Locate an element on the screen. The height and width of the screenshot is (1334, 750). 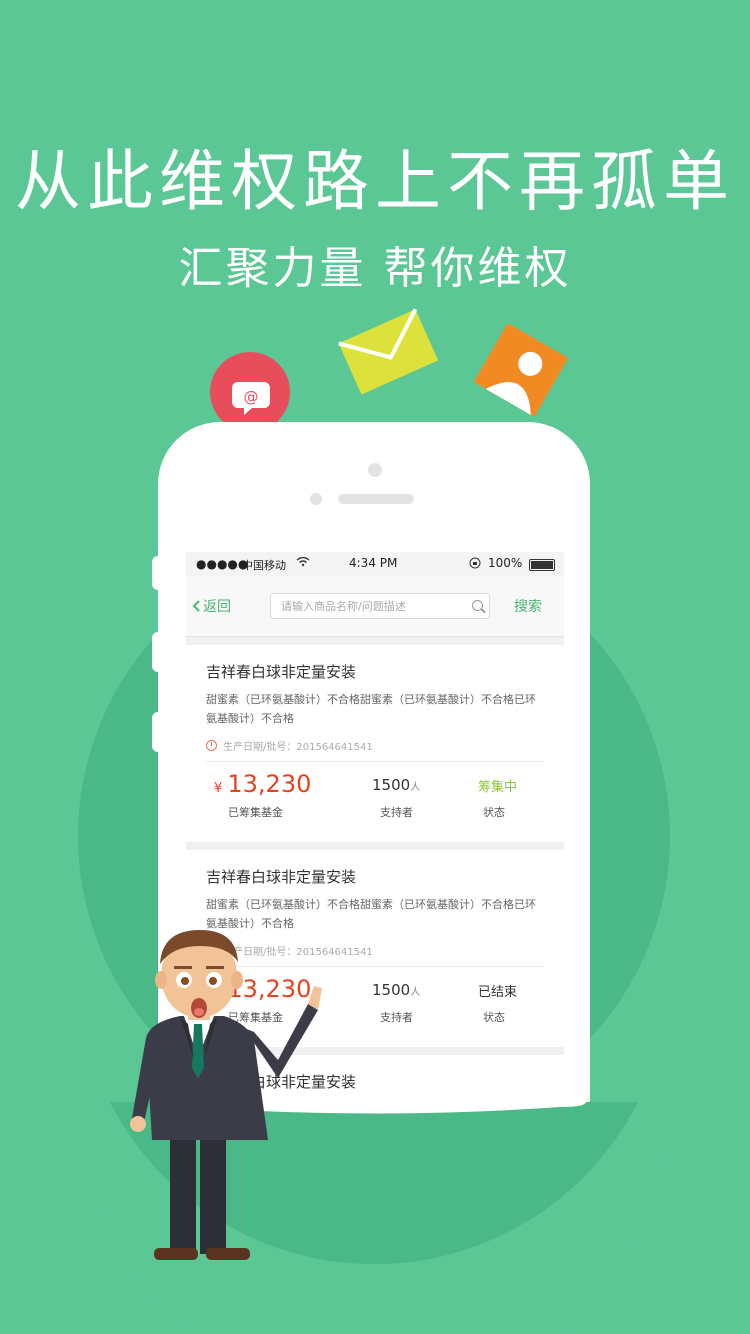
item-batch: 生产日期/批号：201564641541 is located at coordinates (298, 747).